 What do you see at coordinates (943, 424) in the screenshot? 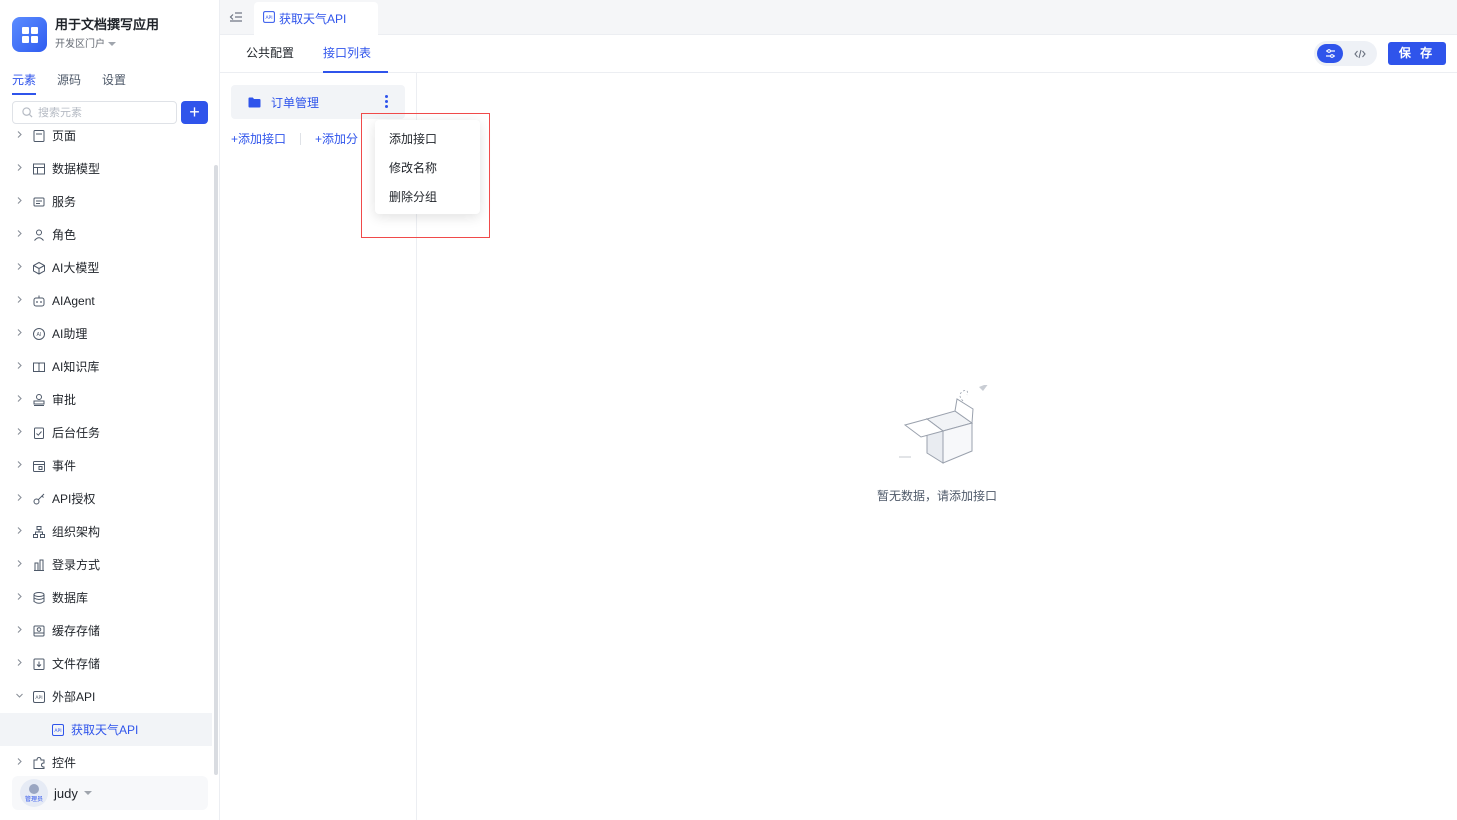
I see `empty-box-icon` at bounding box center [943, 424].